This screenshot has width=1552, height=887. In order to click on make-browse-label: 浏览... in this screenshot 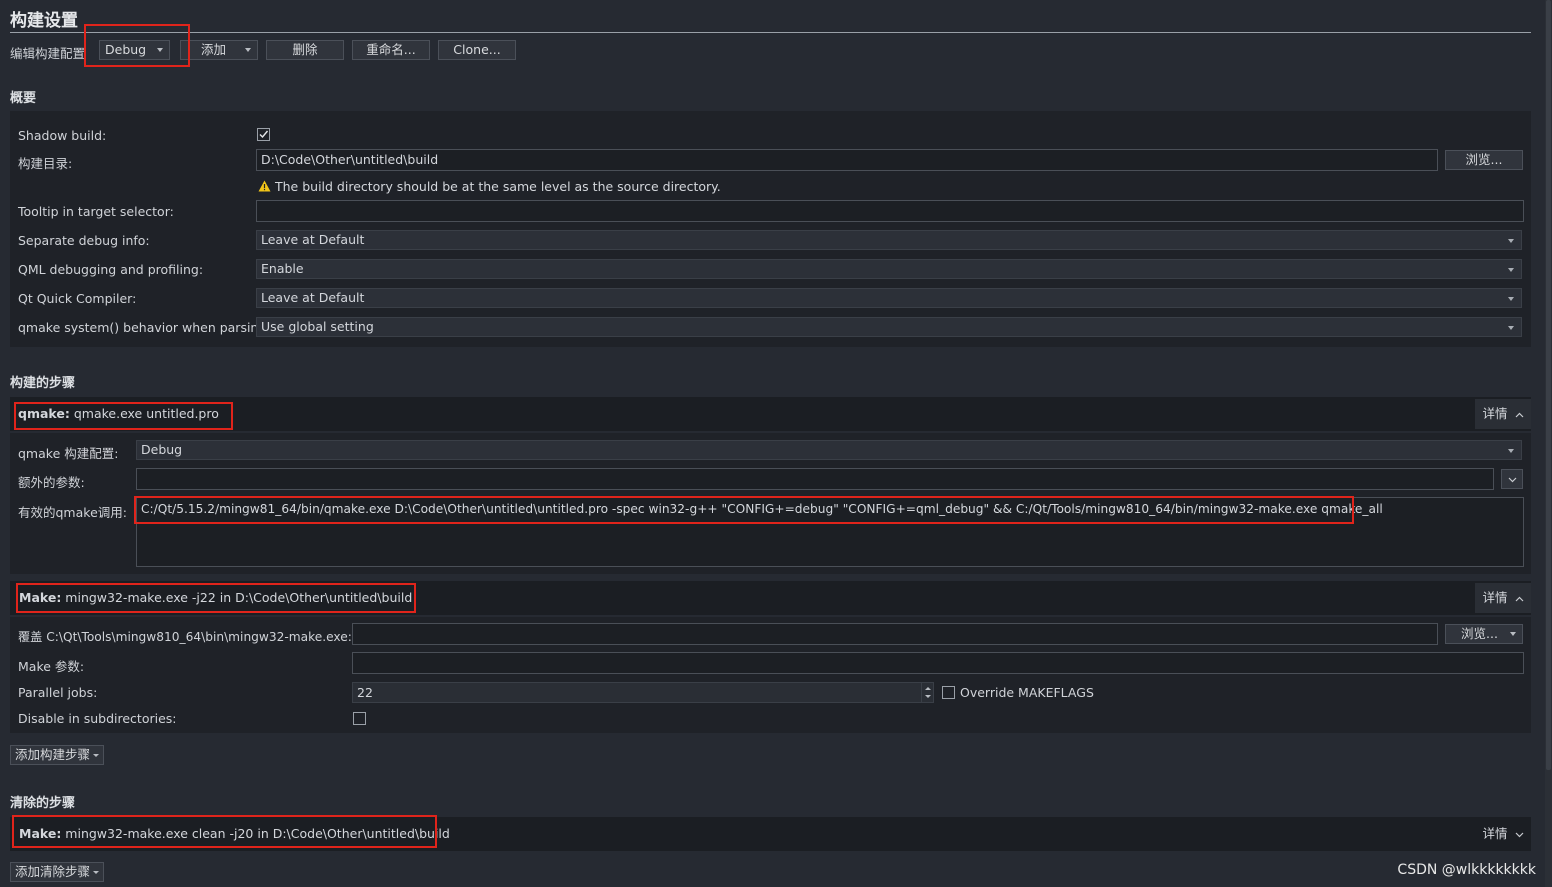, I will do `click(1479, 633)`.